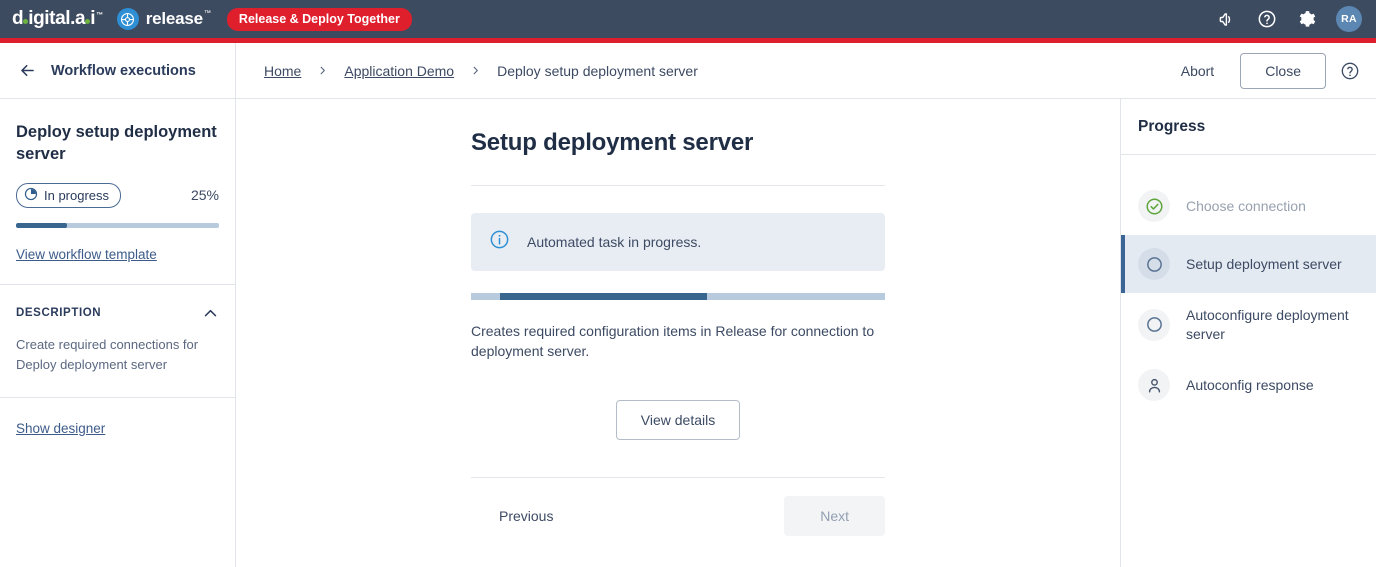  I want to click on progress-step-label: Setup deployment server, so click(1264, 263).